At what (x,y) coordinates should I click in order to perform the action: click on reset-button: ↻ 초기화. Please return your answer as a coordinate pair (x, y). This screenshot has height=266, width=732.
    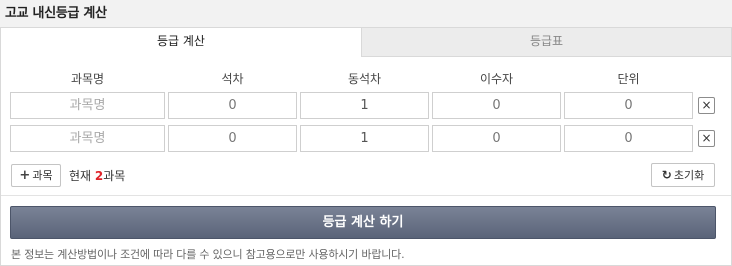
    Looking at the image, I should click on (683, 175).